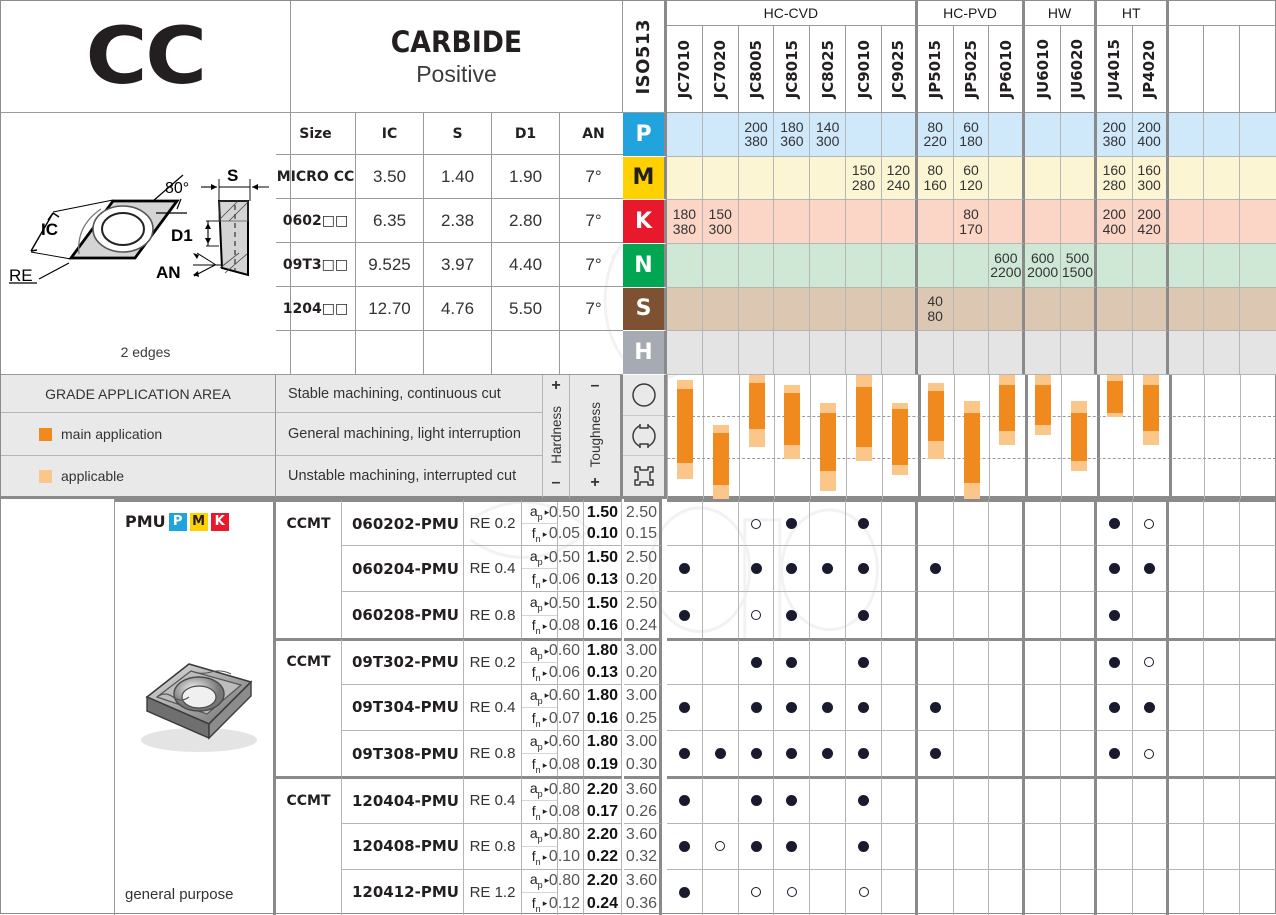 Image resolution: width=1276 pixels, height=915 pixels. Describe the element at coordinates (792, 141) in the screenshot. I see `iso-value-part: 360` at that location.